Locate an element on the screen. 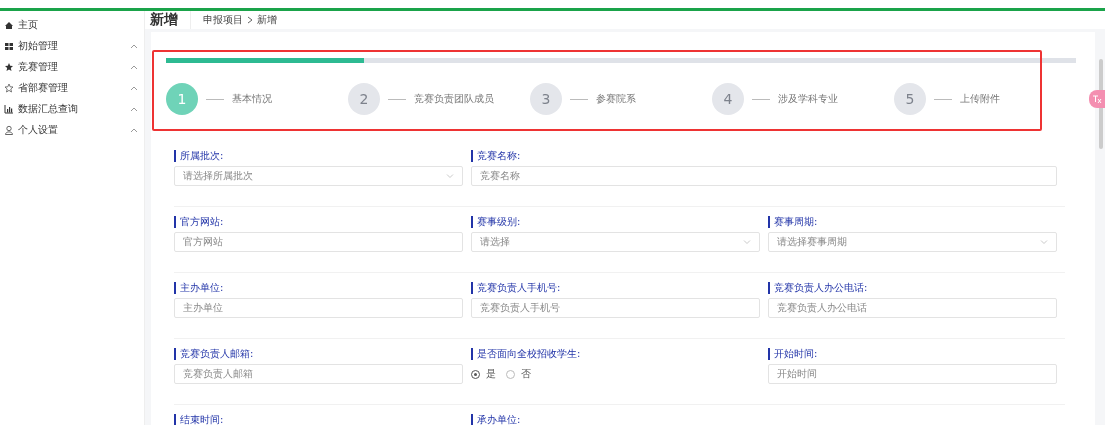 The height and width of the screenshot is (425, 1105). input-field: 竞赛名称 is located at coordinates (764, 176).